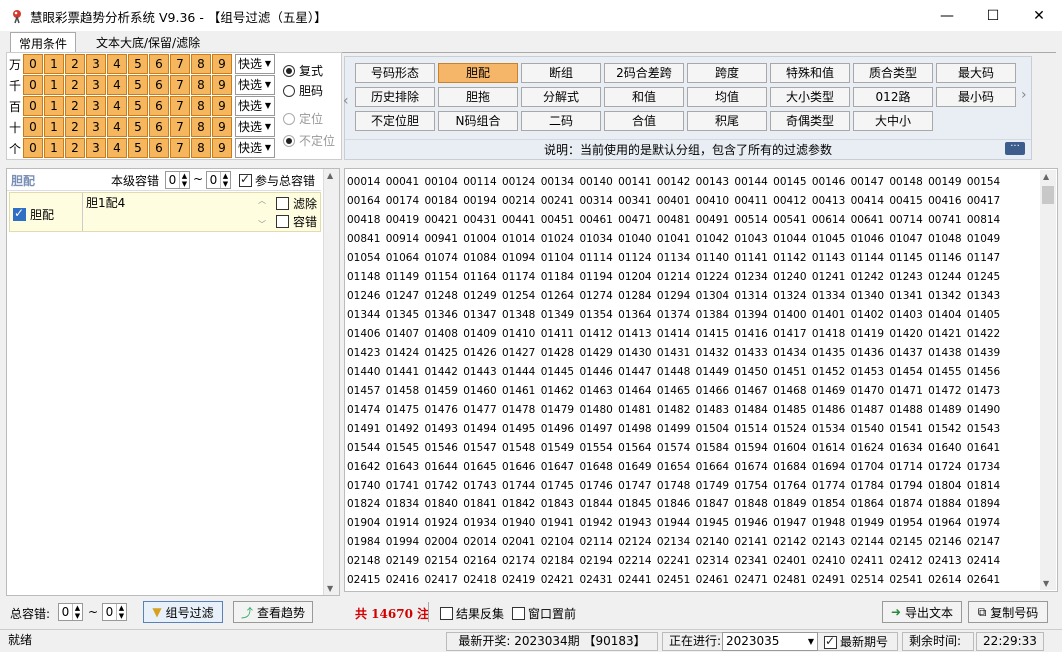  What do you see at coordinates (893, 73) in the screenshot?
I see `filter-button: 质合类型` at bounding box center [893, 73].